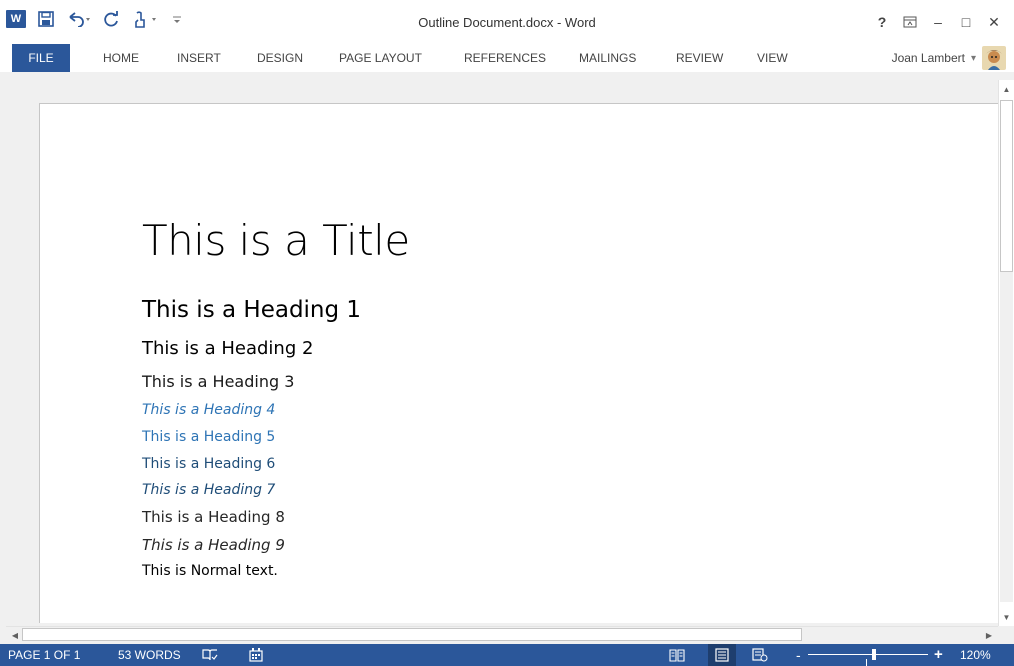 The height and width of the screenshot is (666, 1014). What do you see at coordinates (994, 22) in the screenshot?
I see `close-button: ✕` at bounding box center [994, 22].